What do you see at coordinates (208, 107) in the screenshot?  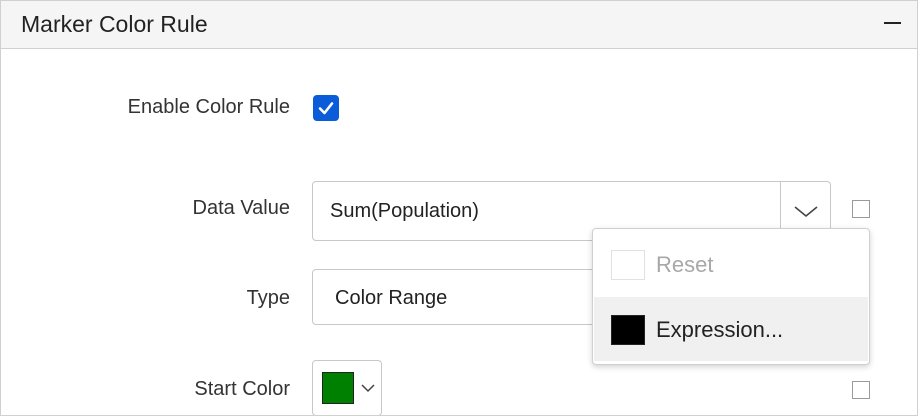 I see `enable-color-rule-label: Enable Color Rule` at bounding box center [208, 107].